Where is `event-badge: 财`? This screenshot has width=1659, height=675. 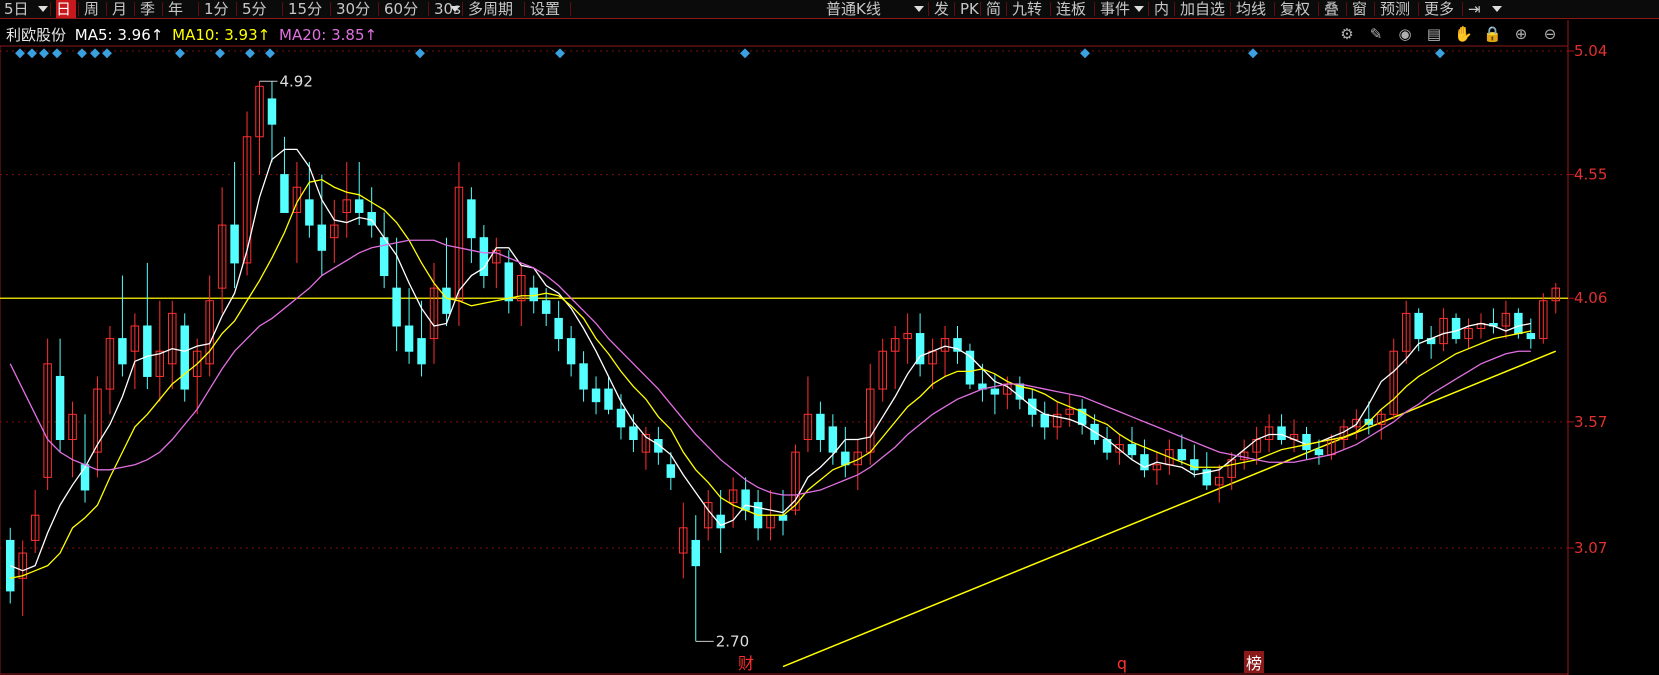
event-badge: 财 is located at coordinates (746, 663).